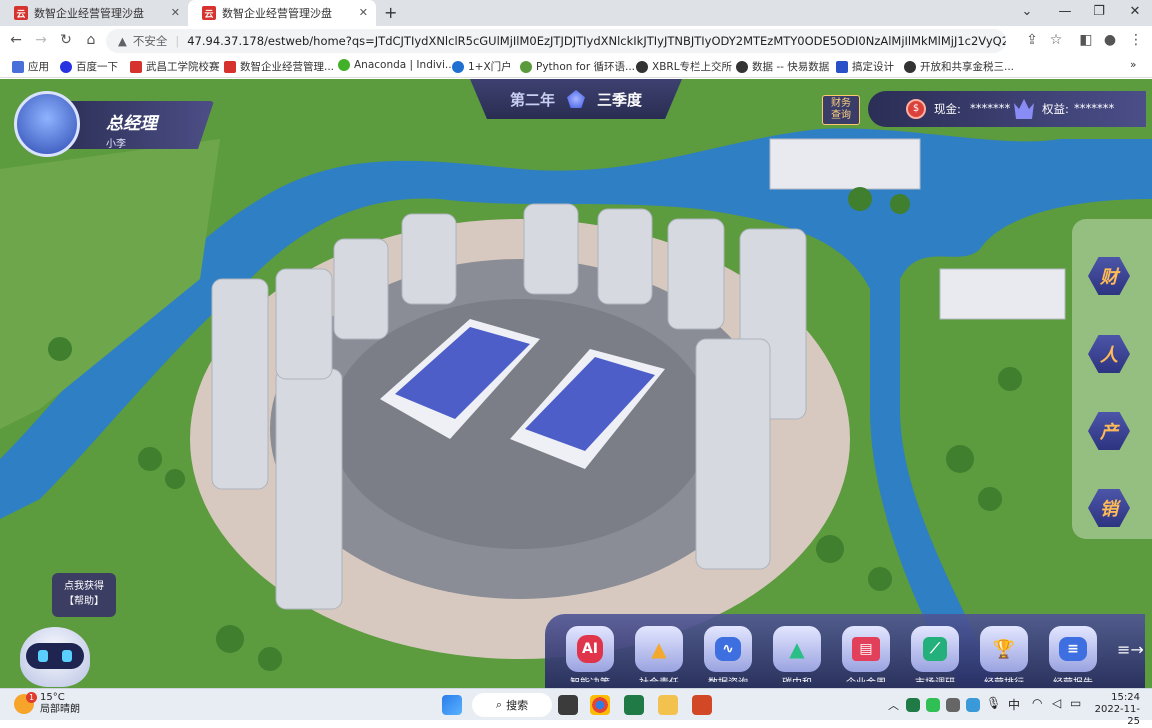  Describe the element at coordinates (916, 109) in the screenshot. I see `cash-icon: $` at that location.